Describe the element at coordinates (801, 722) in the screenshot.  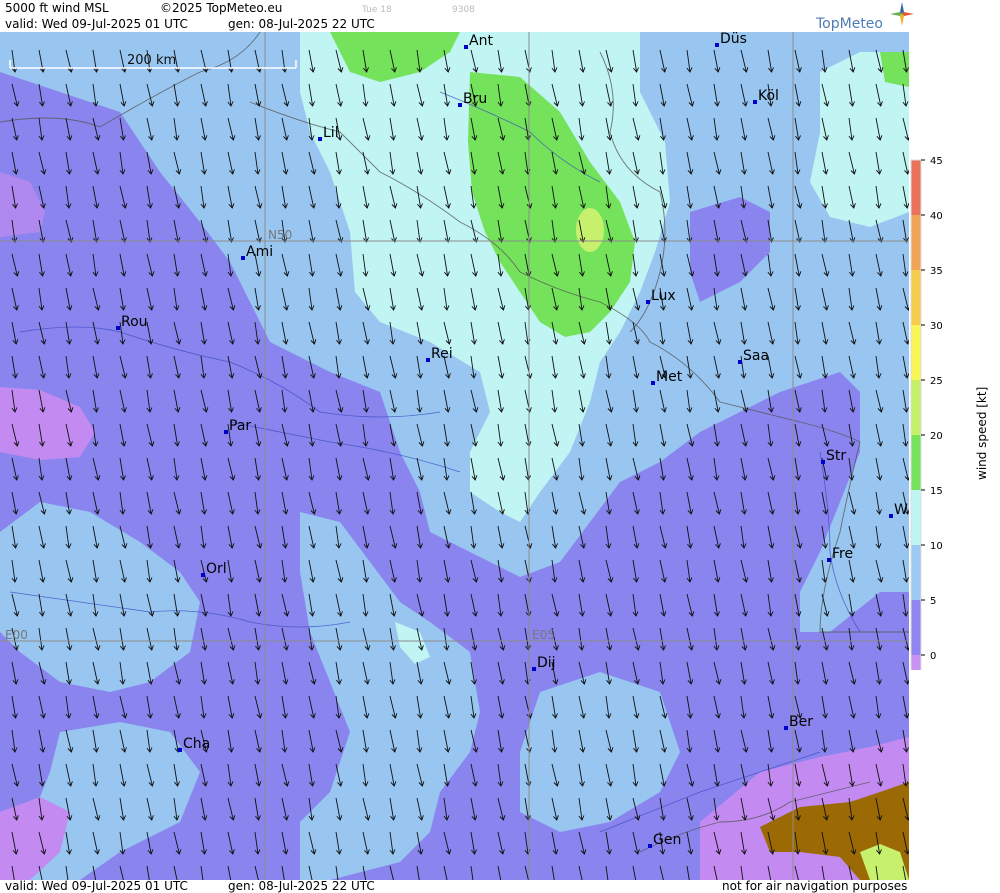
I see `city-label: Ber` at that location.